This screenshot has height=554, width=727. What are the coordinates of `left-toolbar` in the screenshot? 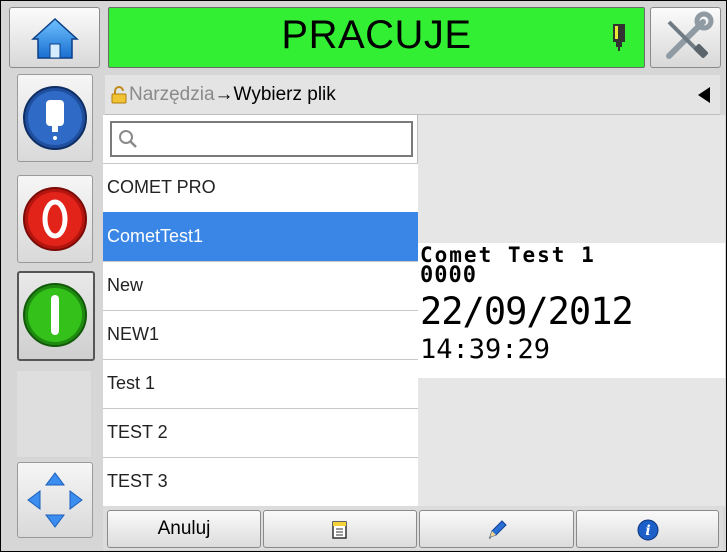 It's located at (54, 307).